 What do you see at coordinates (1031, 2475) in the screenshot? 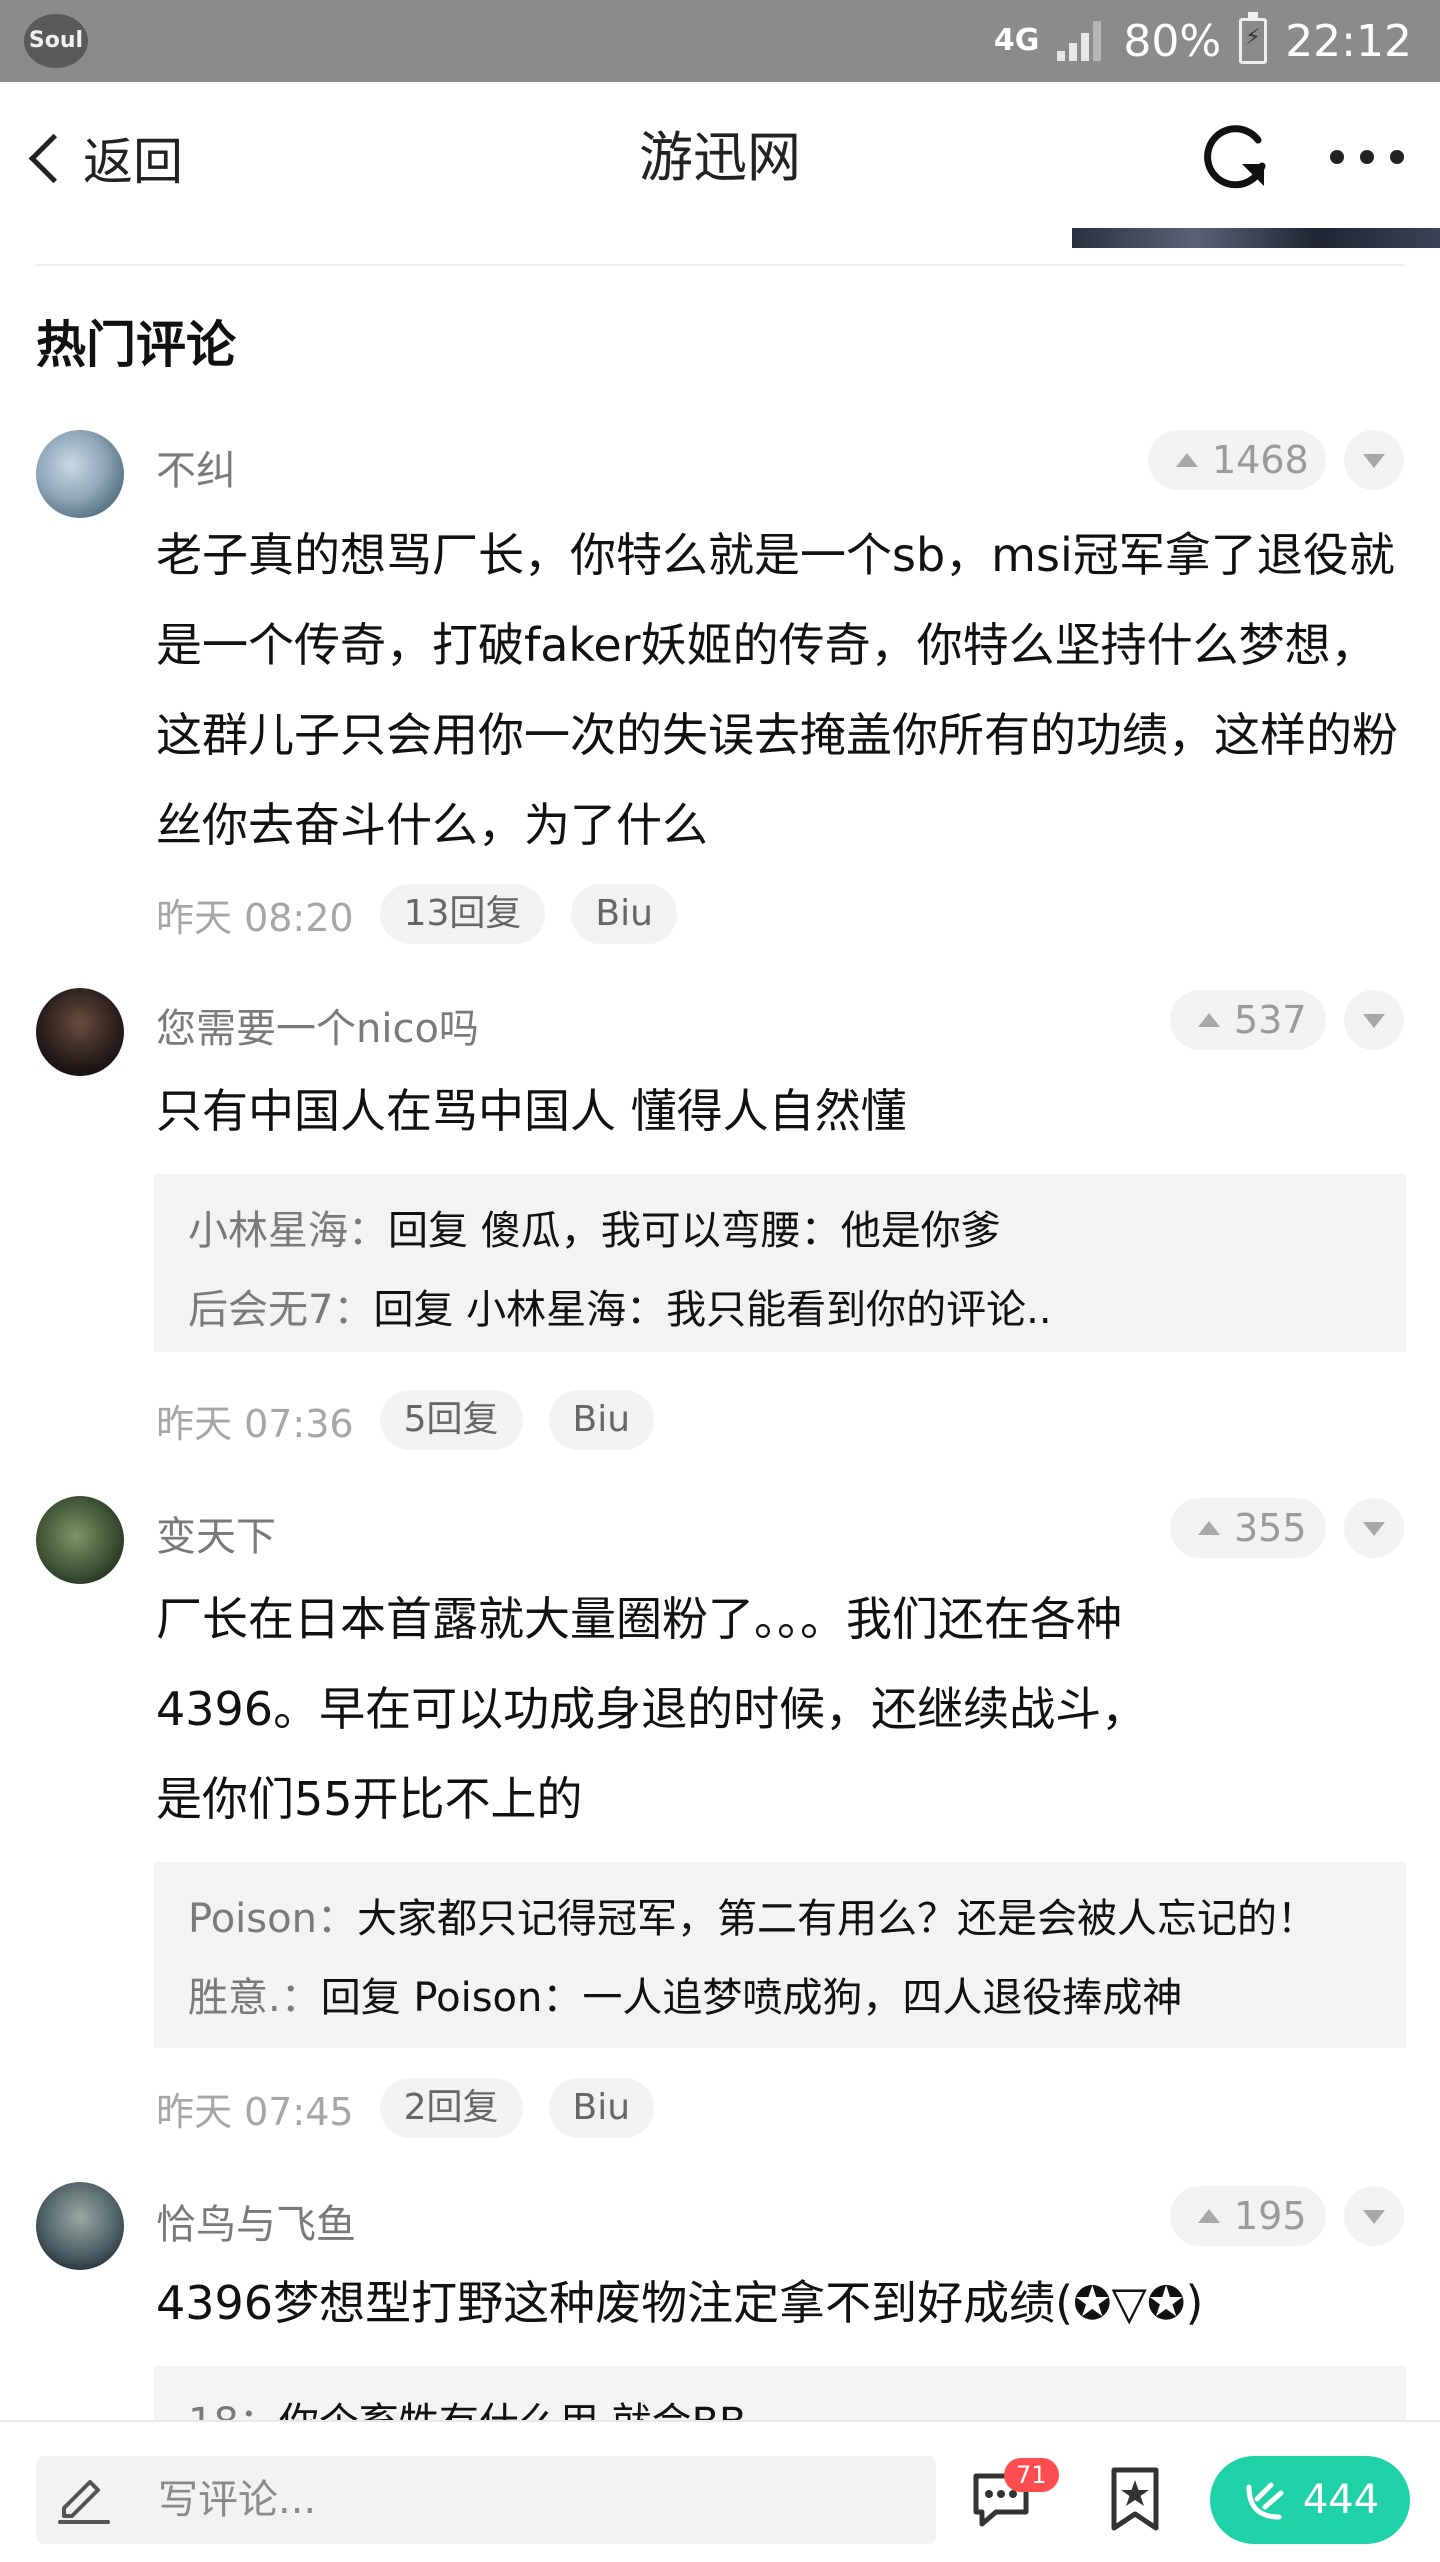
I see `comment-count-badge: 71` at bounding box center [1031, 2475].